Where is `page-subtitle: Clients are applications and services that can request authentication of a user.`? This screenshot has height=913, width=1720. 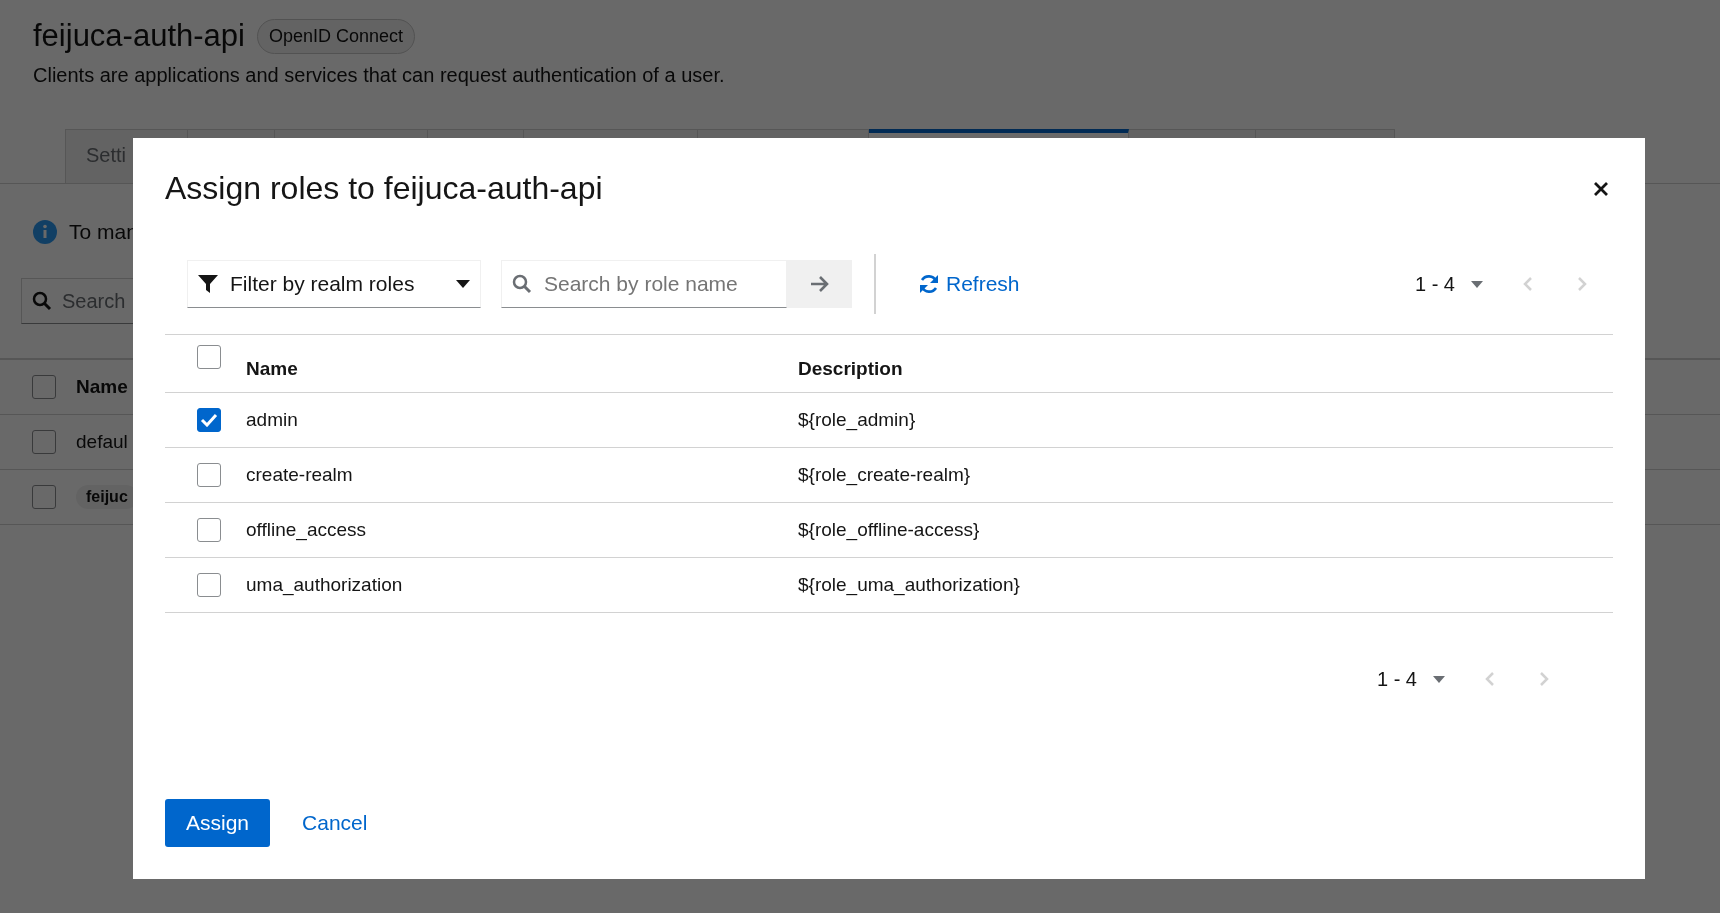
page-subtitle: Clients are applications and services that can request authentication of a user. is located at coordinates (379, 75).